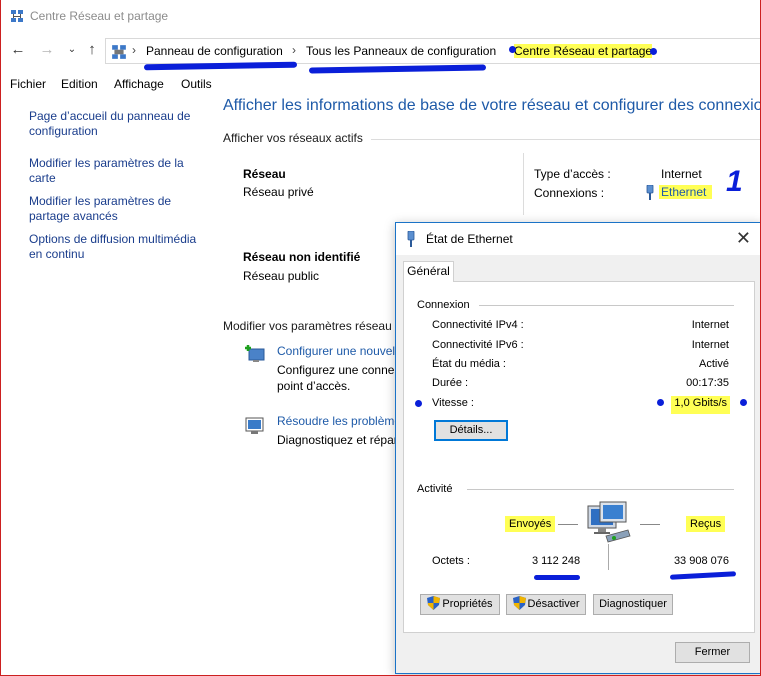 The height and width of the screenshot is (676, 761). What do you see at coordinates (281, 276) in the screenshot?
I see `unidentified-network-type: Réseau public` at bounding box center [281, 276].